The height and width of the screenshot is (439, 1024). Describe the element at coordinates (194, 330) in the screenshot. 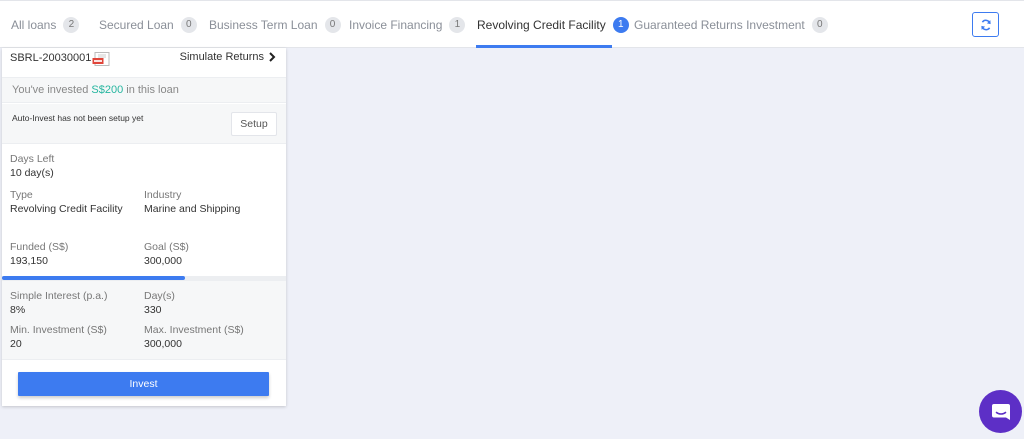

I see `max-investment-label: Max. Investment (S$)` at that location.